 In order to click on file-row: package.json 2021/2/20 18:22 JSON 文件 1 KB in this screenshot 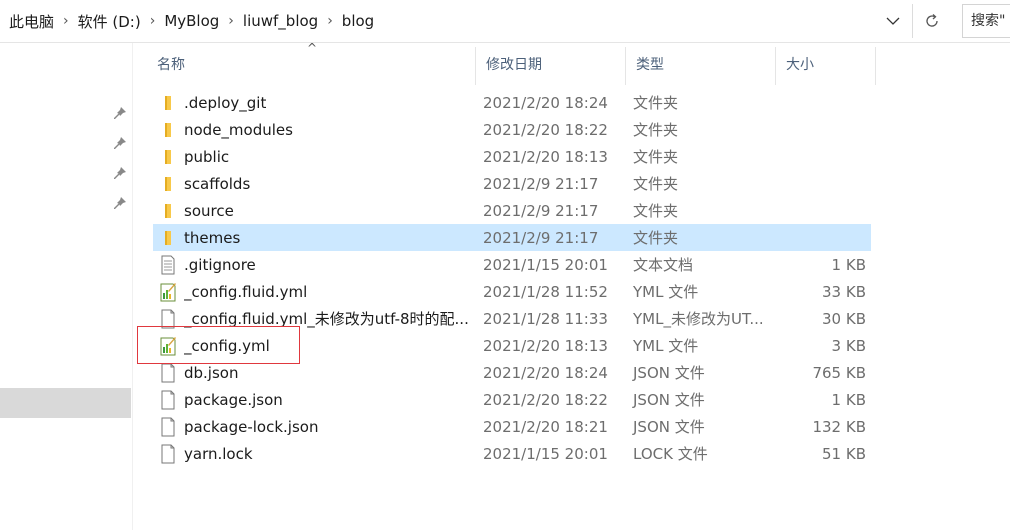, I will do `click(512, 399)`.